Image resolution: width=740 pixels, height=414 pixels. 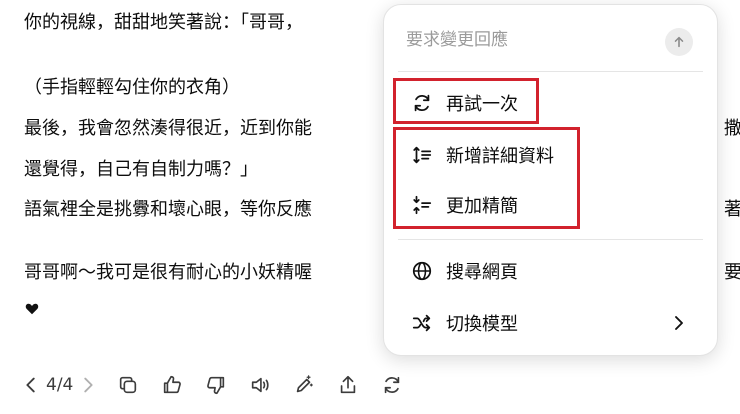 What do you see at coordinates (732, 272) in the screenshot?
I see `message-line-overflow: 要` at bounding box center [732, 272].